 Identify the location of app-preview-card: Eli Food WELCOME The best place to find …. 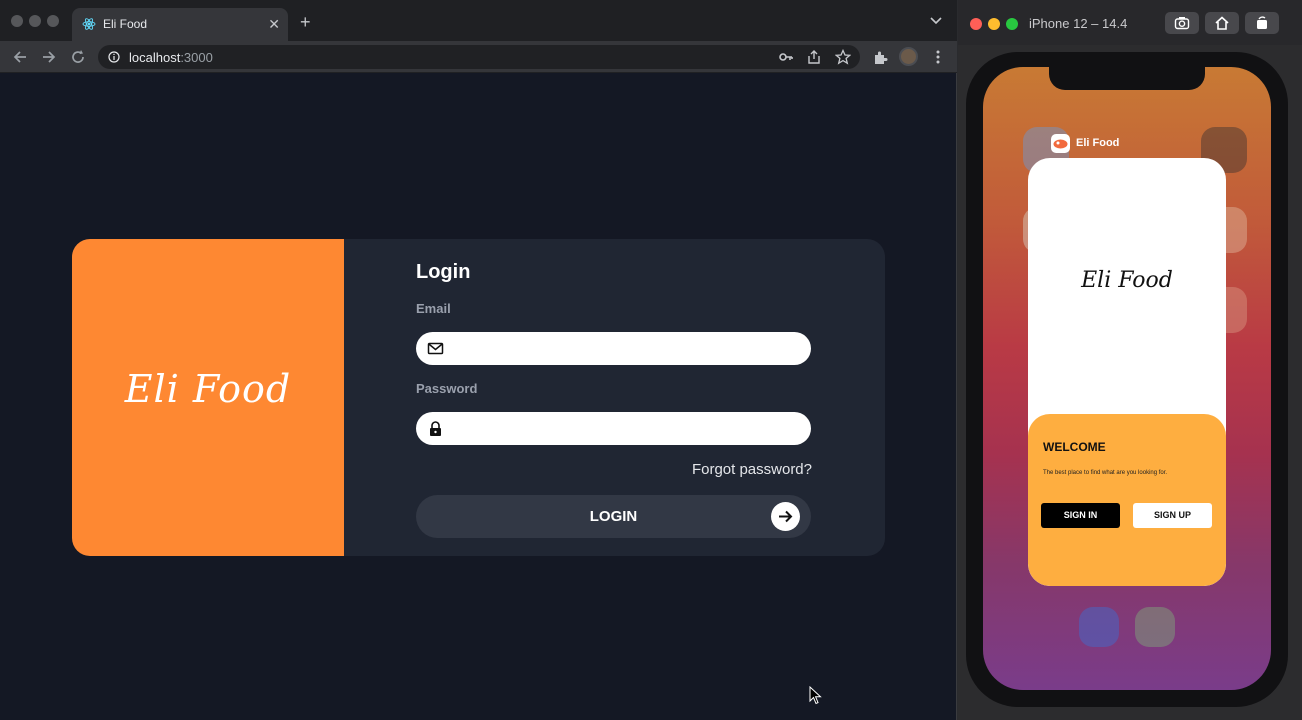
(1127, 372).